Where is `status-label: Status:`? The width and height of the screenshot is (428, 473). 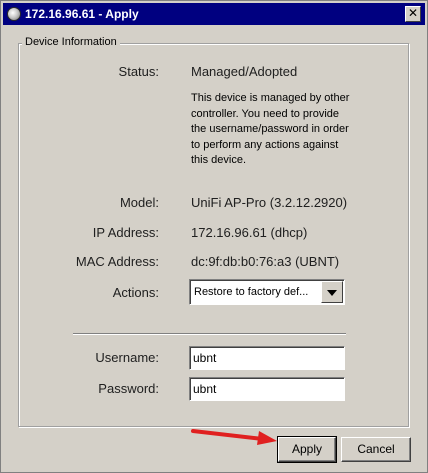
status-label: Status: is located at coordinates (138, 71).